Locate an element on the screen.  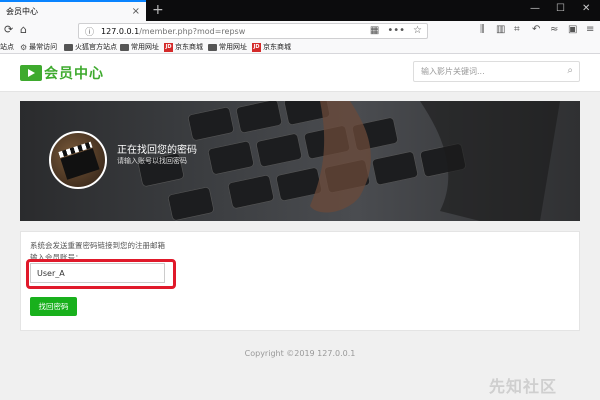
tab-title: 会员中心 is located at coordinates (22, 11).